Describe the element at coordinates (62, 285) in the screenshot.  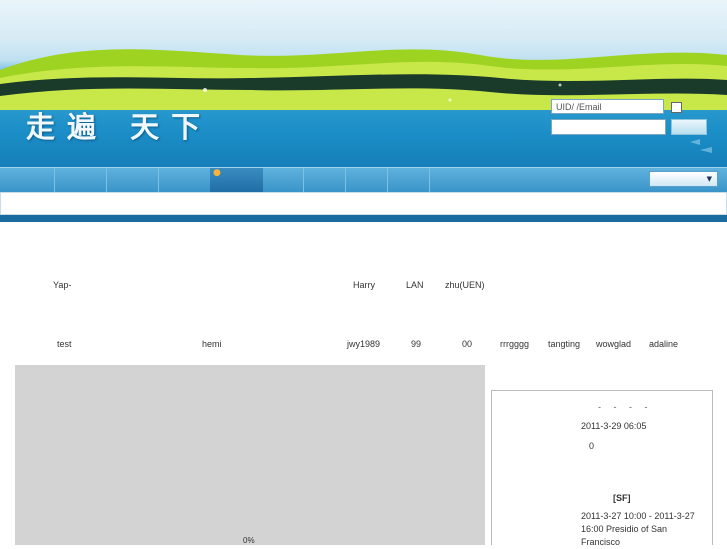
I see `member-name: Yap-` at that location.